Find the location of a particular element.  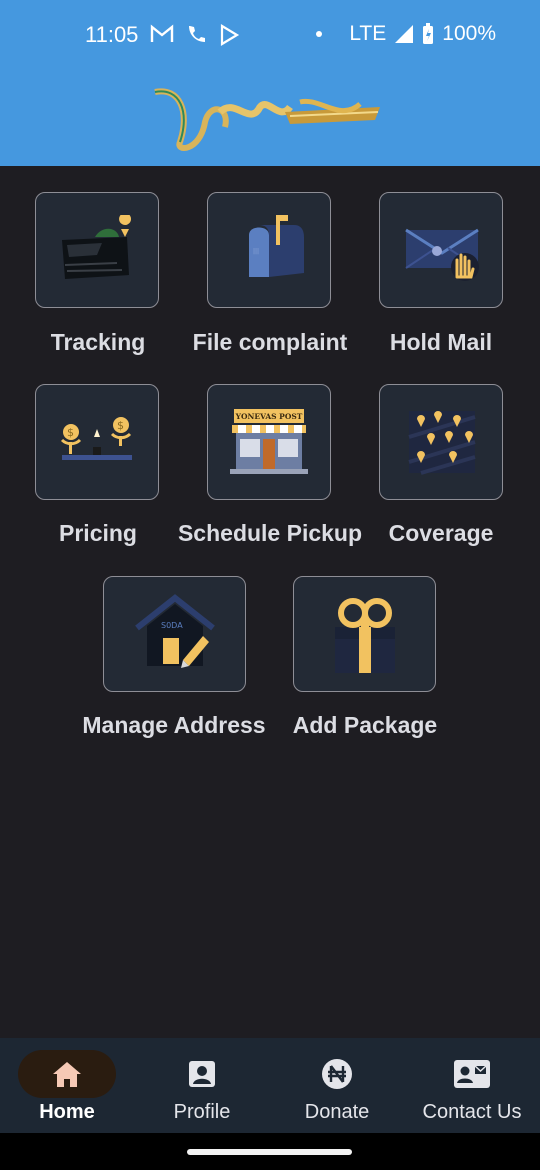

battery-icon is located at coordinates (428, 33).